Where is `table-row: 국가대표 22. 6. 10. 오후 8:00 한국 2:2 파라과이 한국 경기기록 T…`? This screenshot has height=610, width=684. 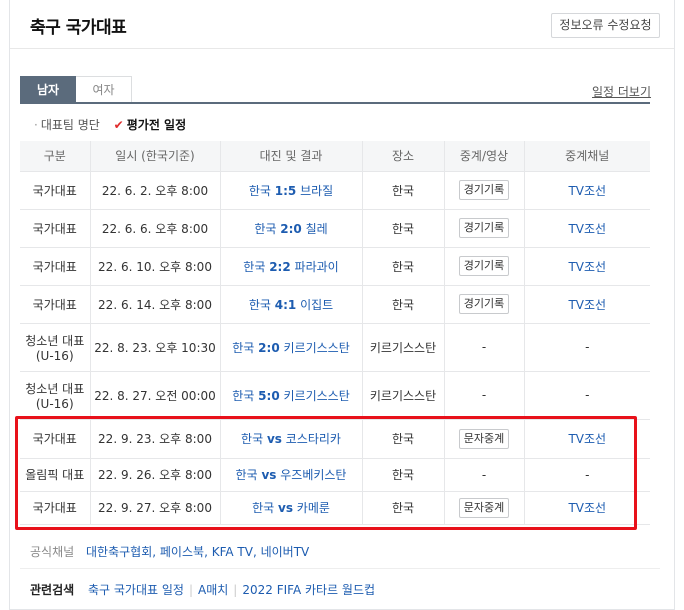 table-row: 국가대표 22. 6. 10. 오후 8:00 한국 2:2 파라과이 한국 경기기록 T… is located at coordinates (335, 266).